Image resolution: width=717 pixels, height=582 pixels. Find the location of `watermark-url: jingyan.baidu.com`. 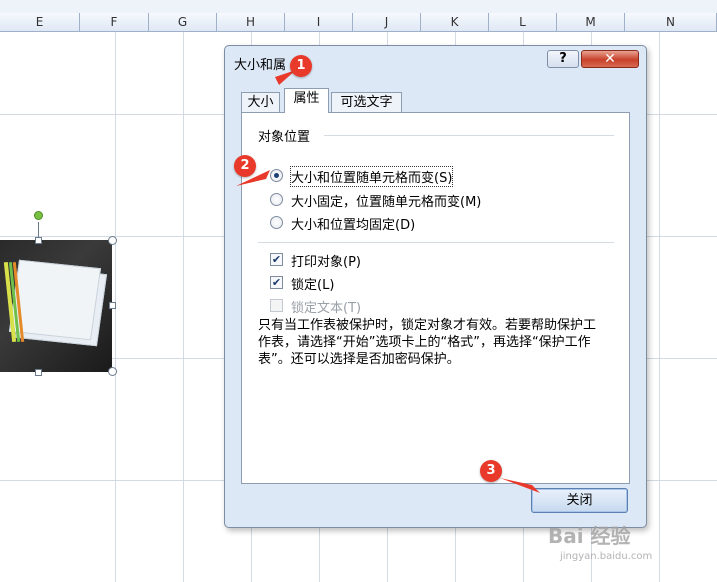

watermark-url: jingyan.baidu.com is located at coordinates (606, 556).